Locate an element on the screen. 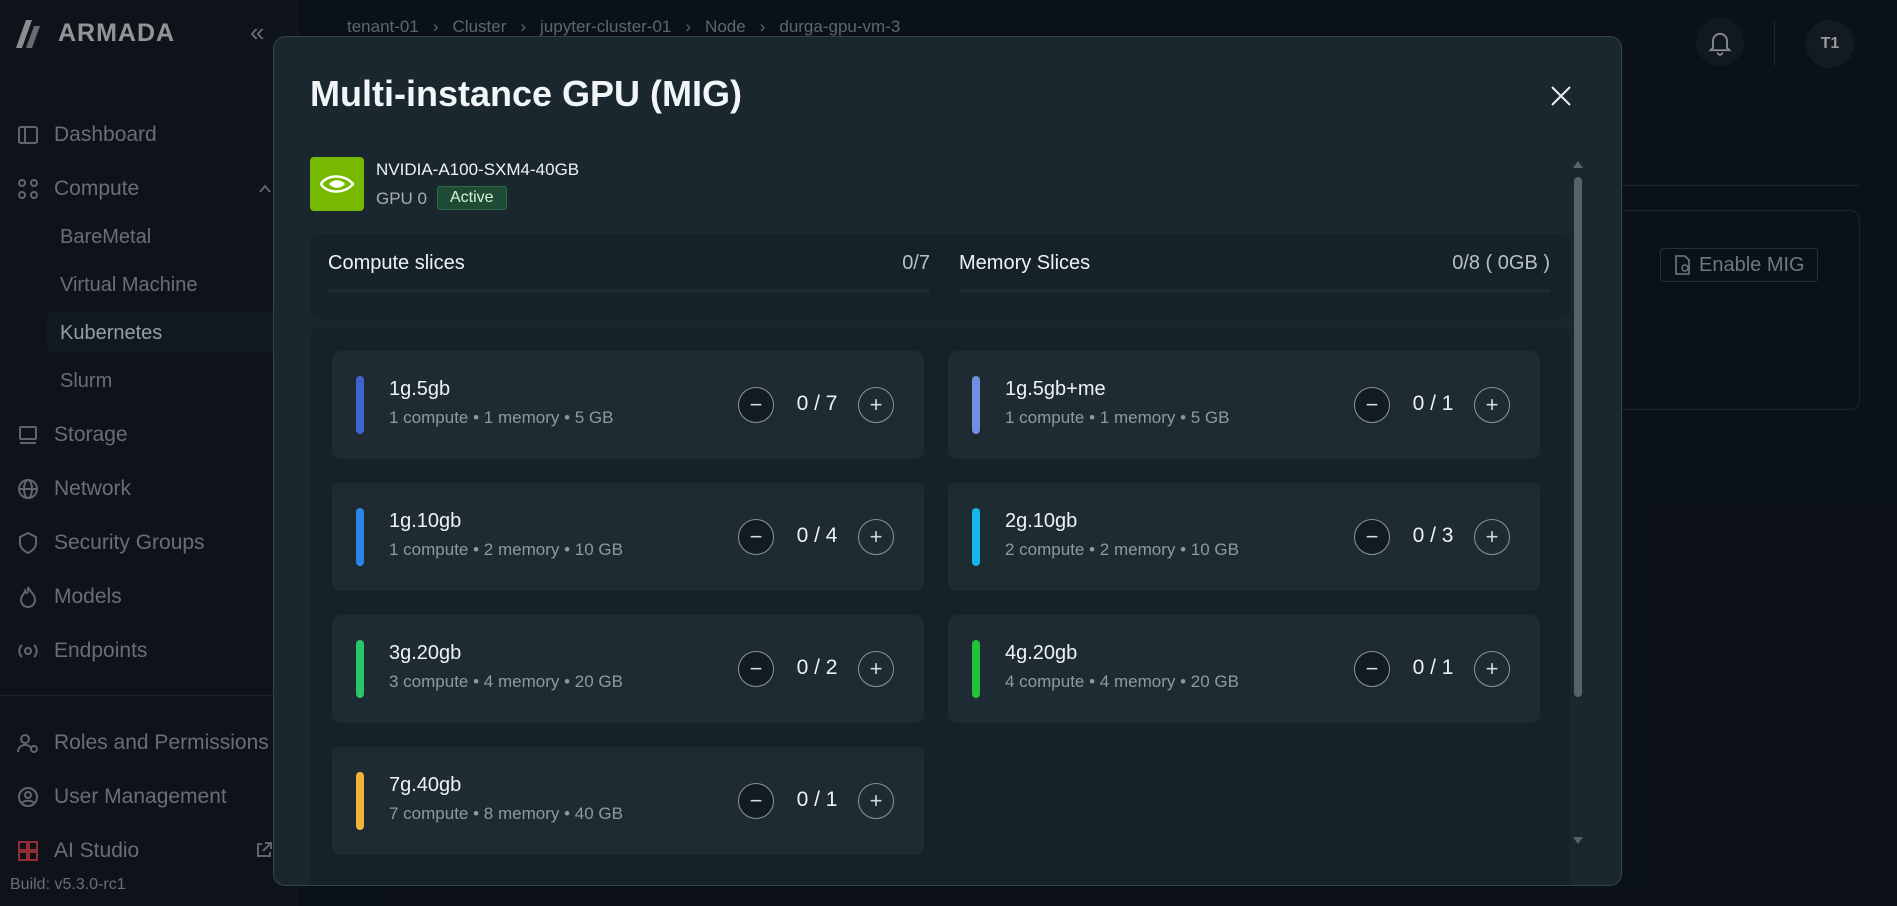 Image resolution: width=1897 pixels, height=906 pixels. memory-slices-label: Memory Slices is located at coordinates (1025, 263).